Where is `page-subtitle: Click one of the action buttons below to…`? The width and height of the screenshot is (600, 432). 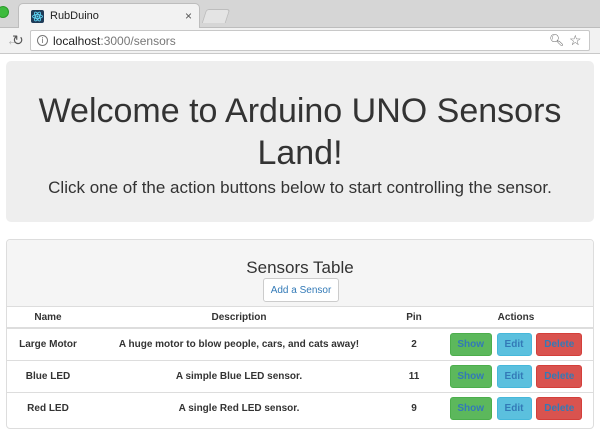 page-subtitle: Click one of the action buttons below to… is located at coordinates (300, 187).